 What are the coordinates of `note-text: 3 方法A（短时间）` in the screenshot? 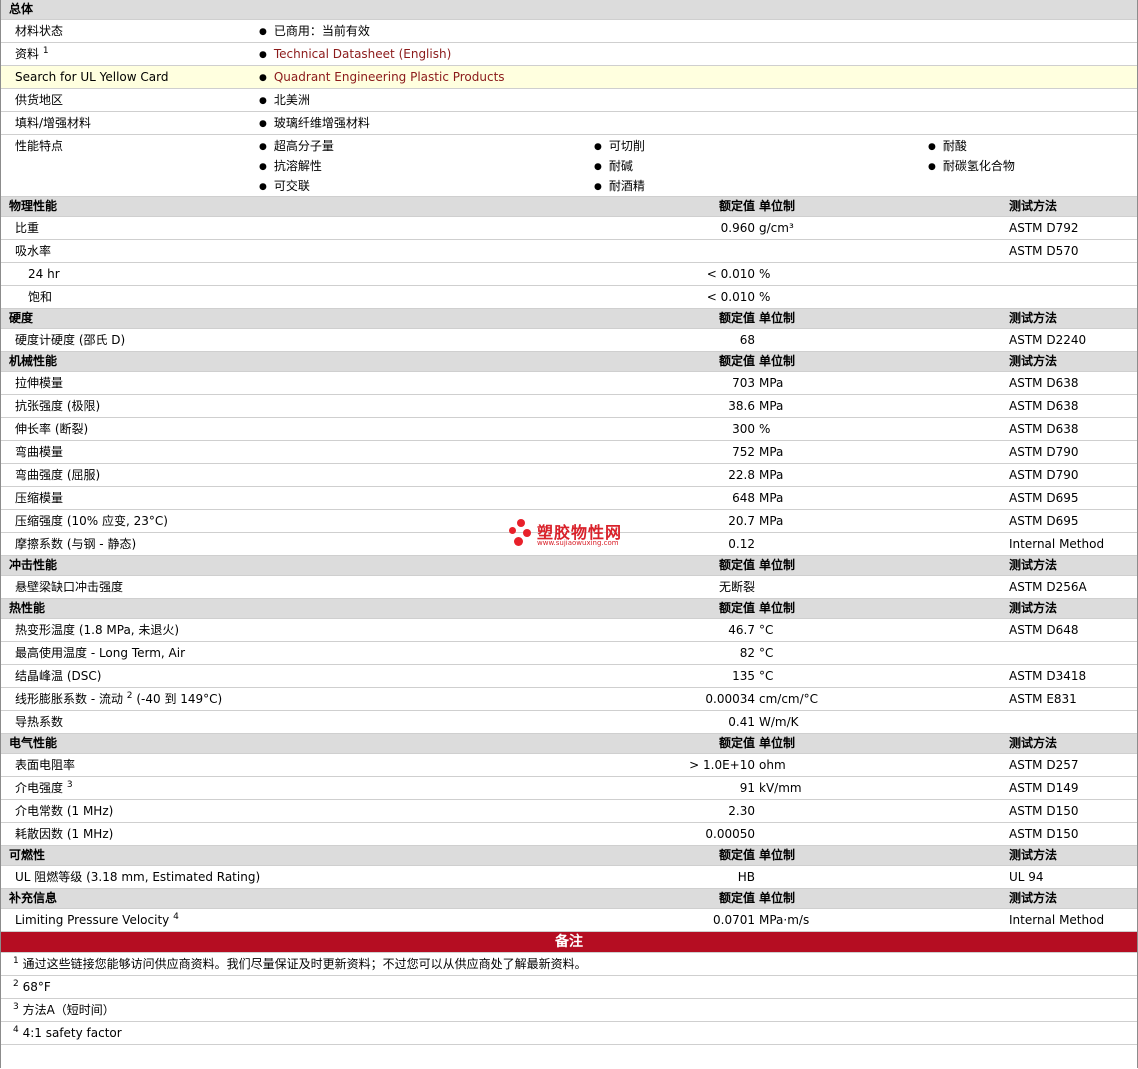 It's located at (64, 1010).